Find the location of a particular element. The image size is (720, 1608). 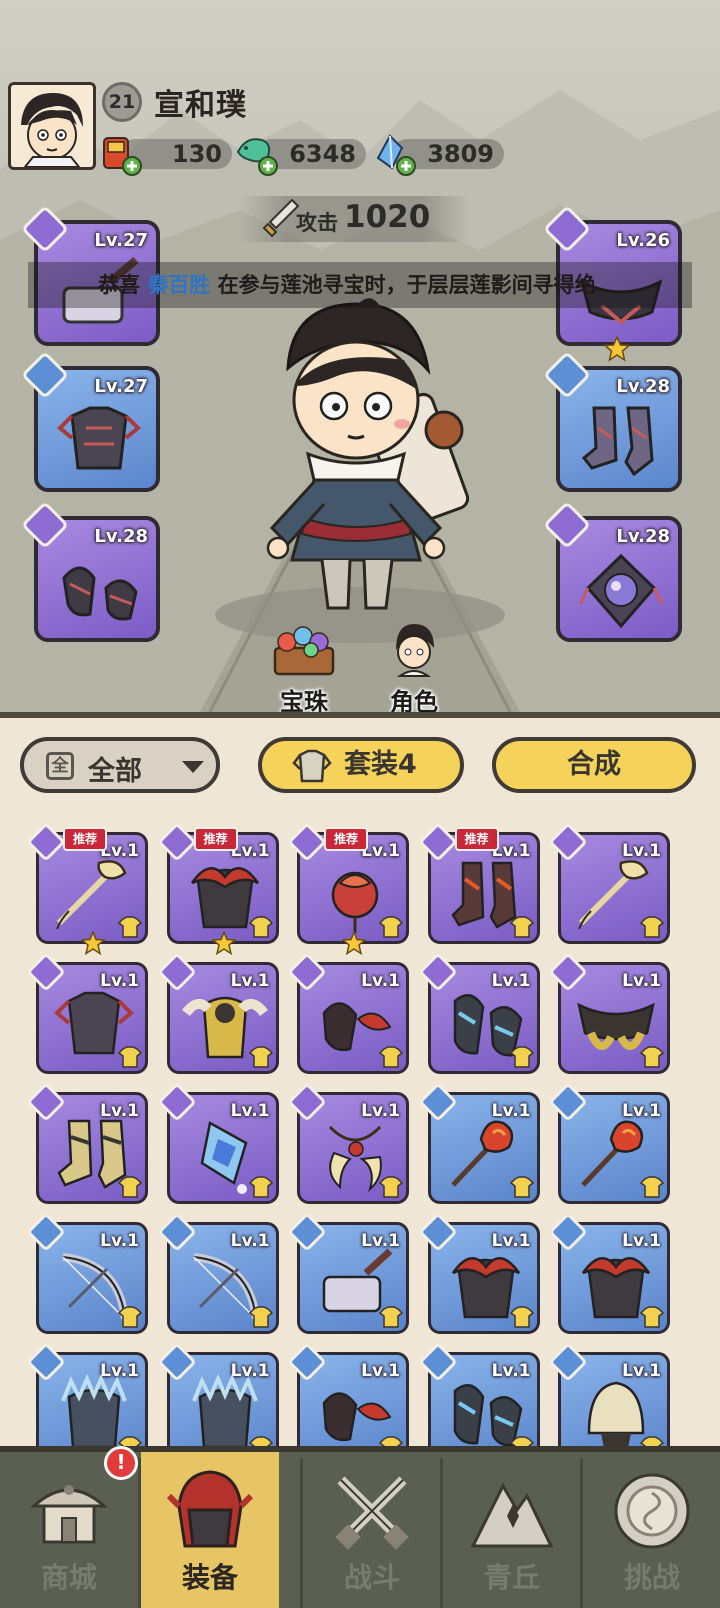

chevron-down-icon is located at coordinates (193, 767).